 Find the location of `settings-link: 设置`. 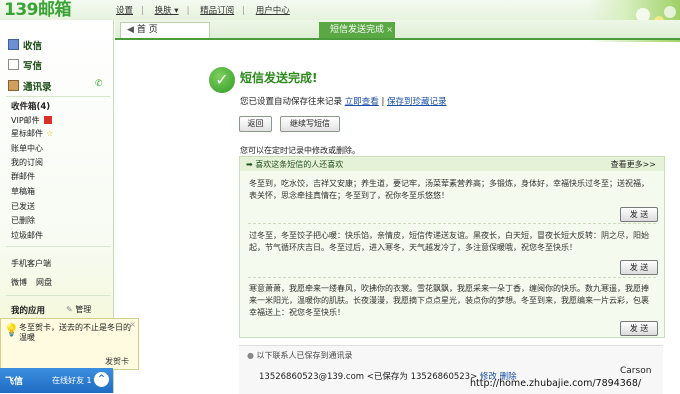

settings-link: 设置 is located at coordinates (124, 11).